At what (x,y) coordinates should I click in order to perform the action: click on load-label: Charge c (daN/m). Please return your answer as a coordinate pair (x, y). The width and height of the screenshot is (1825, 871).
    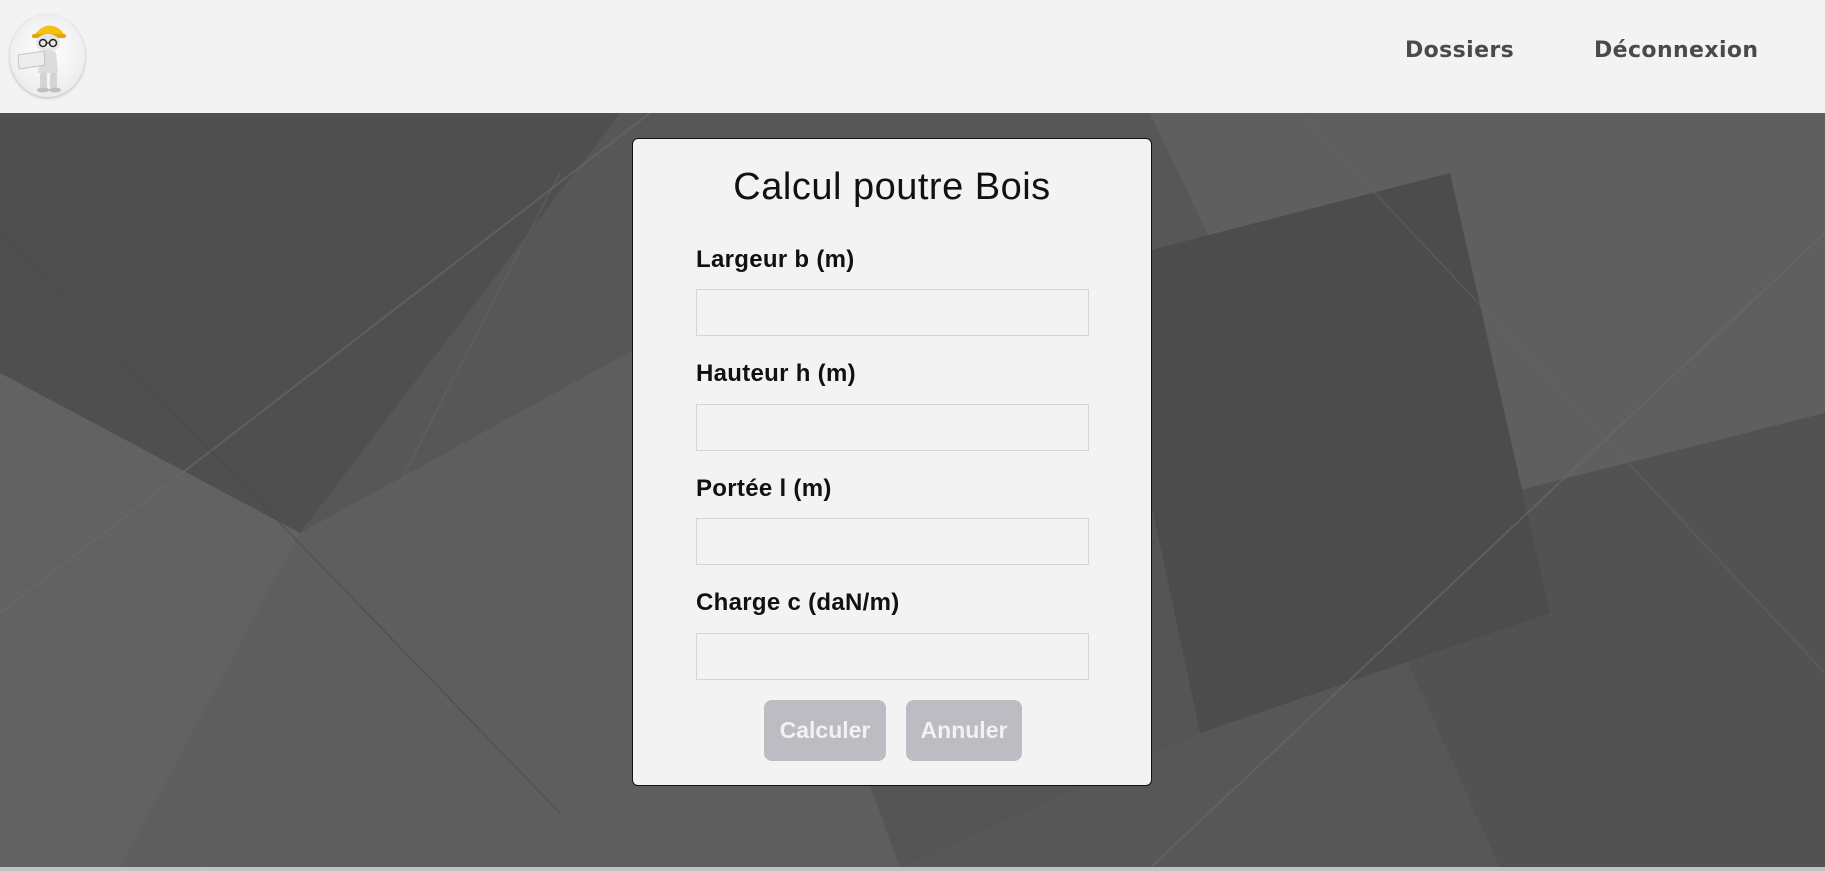
    Looking at the image, I should click on (798, 602).